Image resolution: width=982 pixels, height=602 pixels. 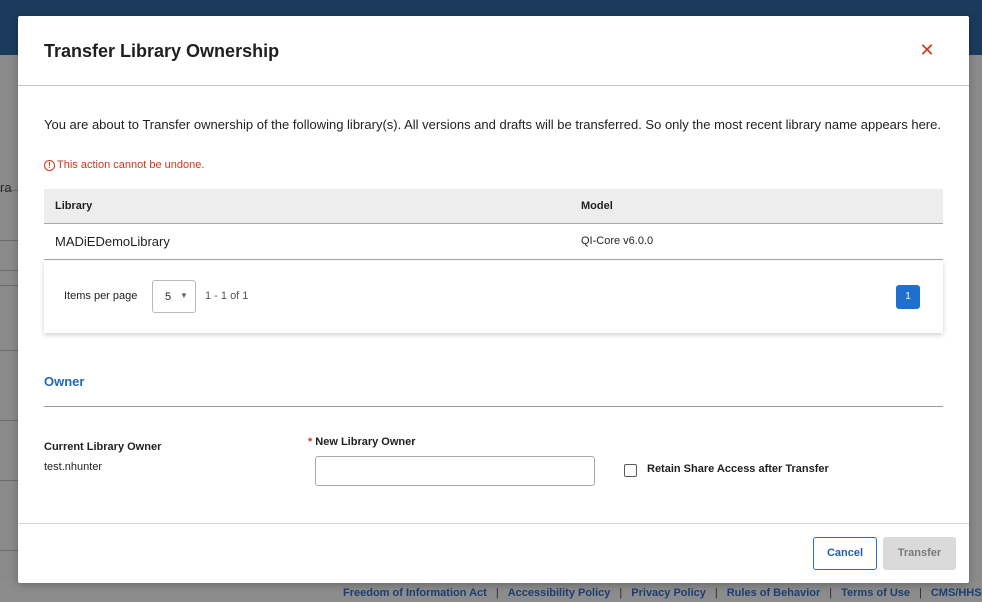 I want to click on library-model-cell: QI-Core v6.0.0, so click(x=617, y=241).